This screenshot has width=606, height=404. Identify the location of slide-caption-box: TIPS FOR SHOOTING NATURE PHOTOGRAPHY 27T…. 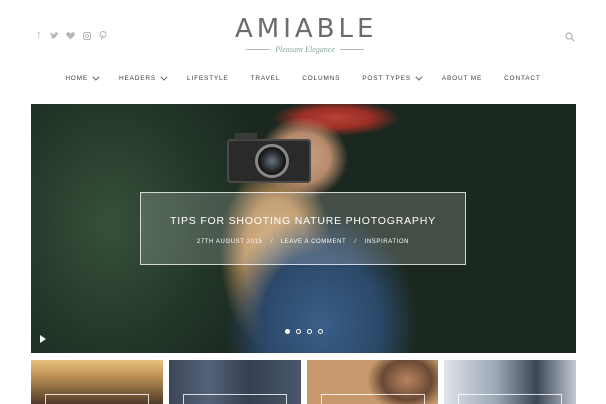
(303, 228).